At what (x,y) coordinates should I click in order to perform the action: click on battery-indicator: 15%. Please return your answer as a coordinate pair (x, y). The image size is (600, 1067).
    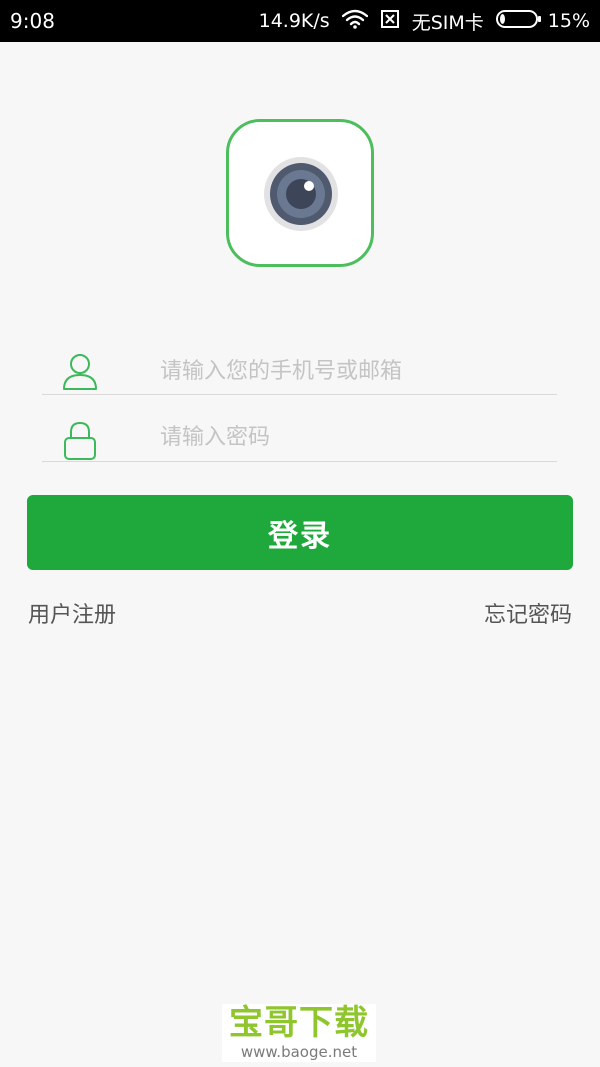
    Looking at the image, I should click on (542, 21).